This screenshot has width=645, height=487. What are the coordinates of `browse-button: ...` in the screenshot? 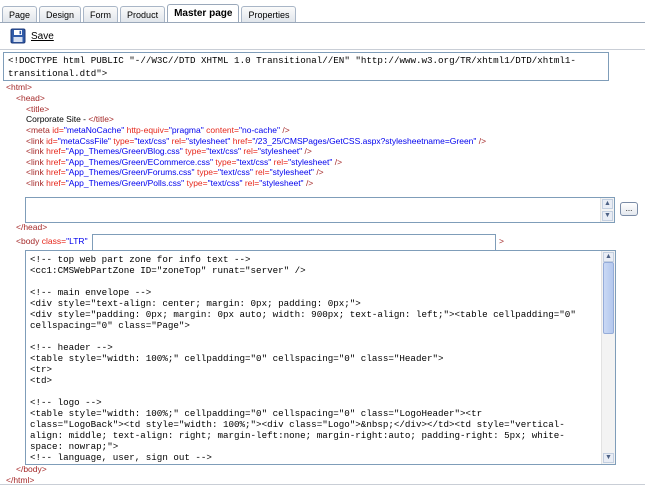 It's located at (629, 209).